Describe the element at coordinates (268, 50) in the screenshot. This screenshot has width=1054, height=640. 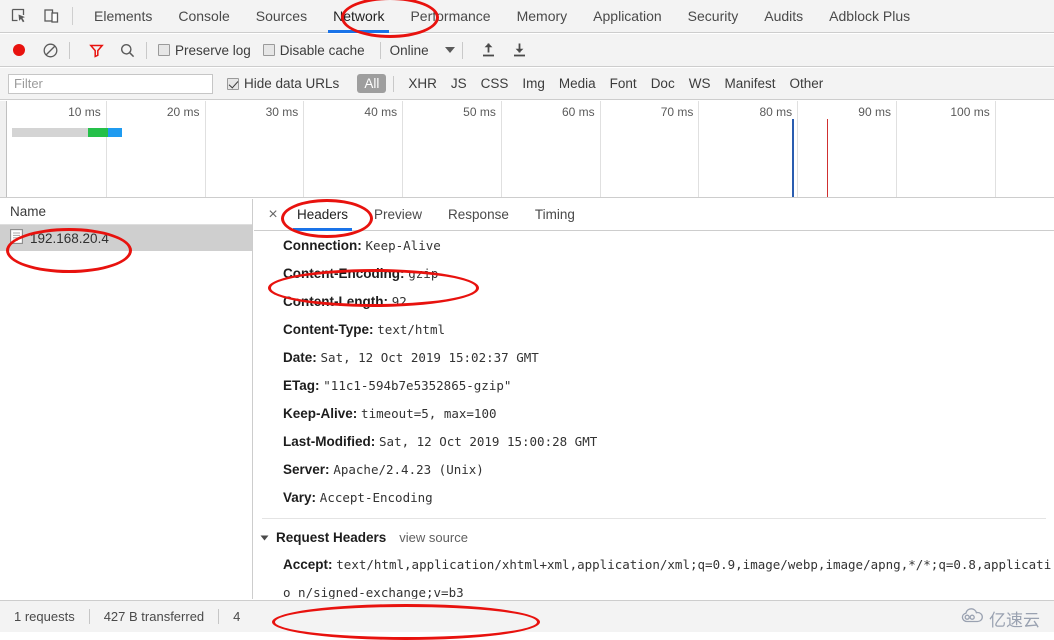
I see `disable-cache-checkbox-box` at that location.